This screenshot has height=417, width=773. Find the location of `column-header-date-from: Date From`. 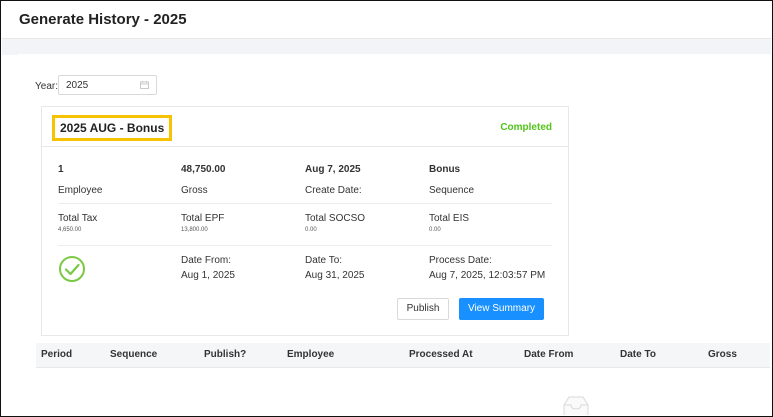

column-header-date-from: Date From is located at coordinates (548, 354).